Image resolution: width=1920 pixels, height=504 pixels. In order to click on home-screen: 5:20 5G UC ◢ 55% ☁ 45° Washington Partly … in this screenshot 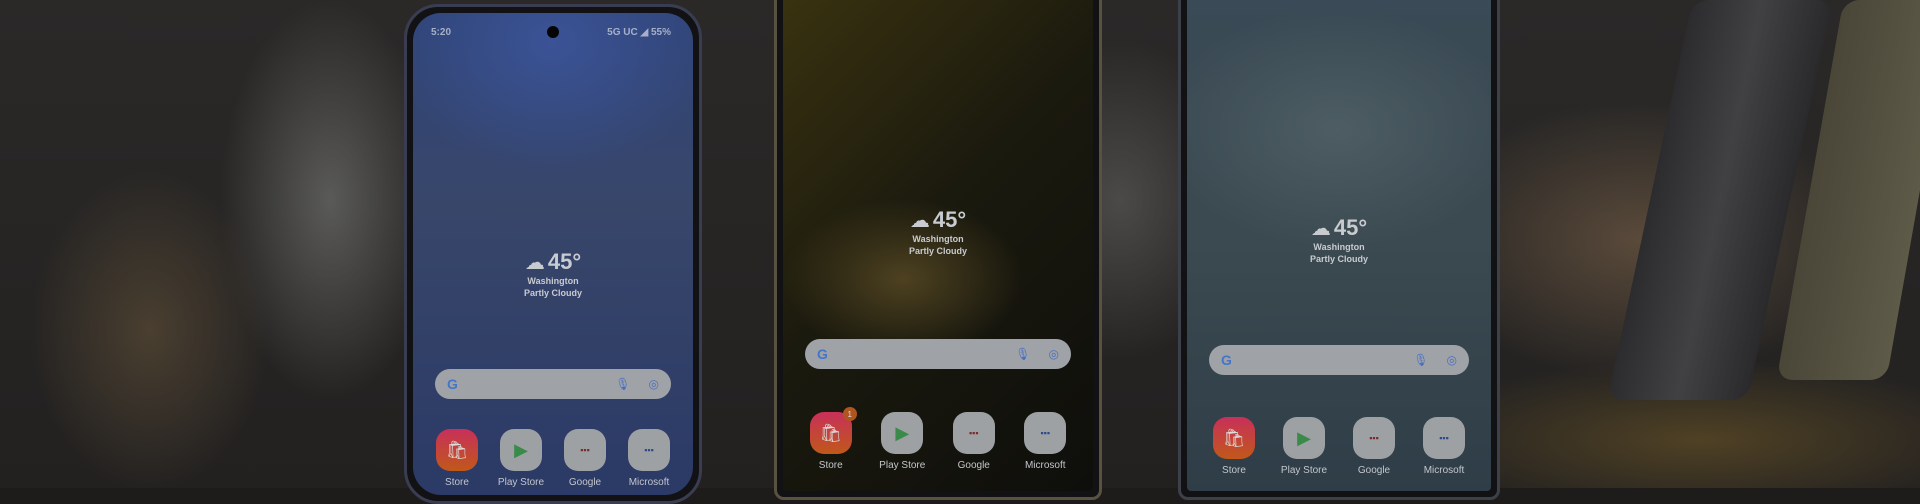, I will do `click(553, 254)`.